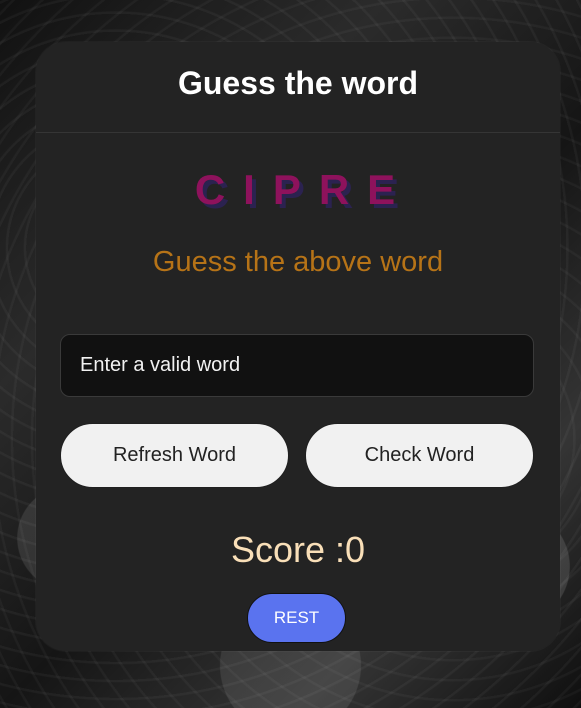 The image size is (581, 708). Describe the element at coordinates (174, 455) in the screenshot. I see `refresh-word-button: Refresh Word` at that location.